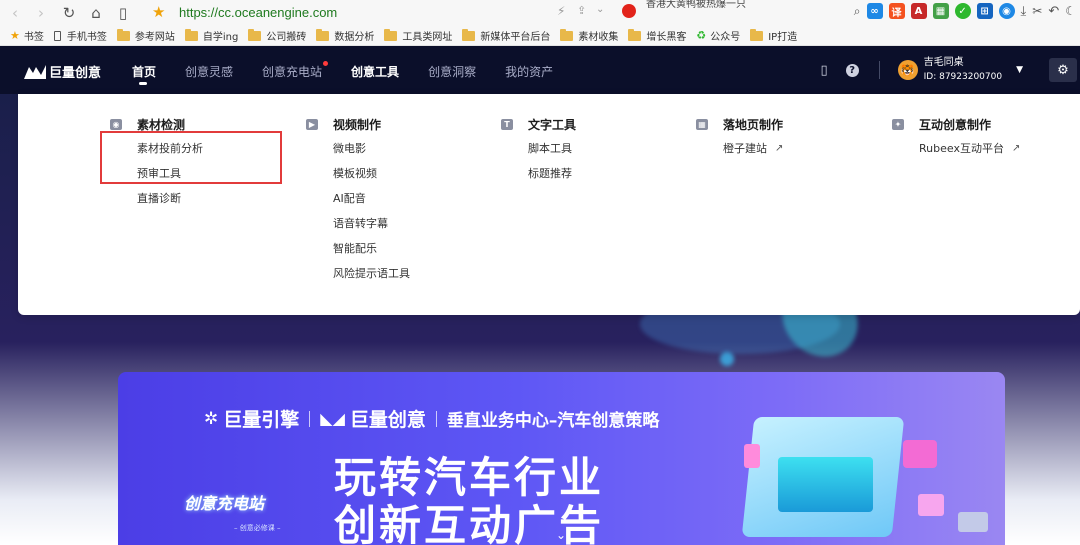 Image resolution: width=1080 pixels, height=545 pixels. Describe the element at coordinates (116, 124) in the screenshot. I see `detect-icon: ◉` at that location.